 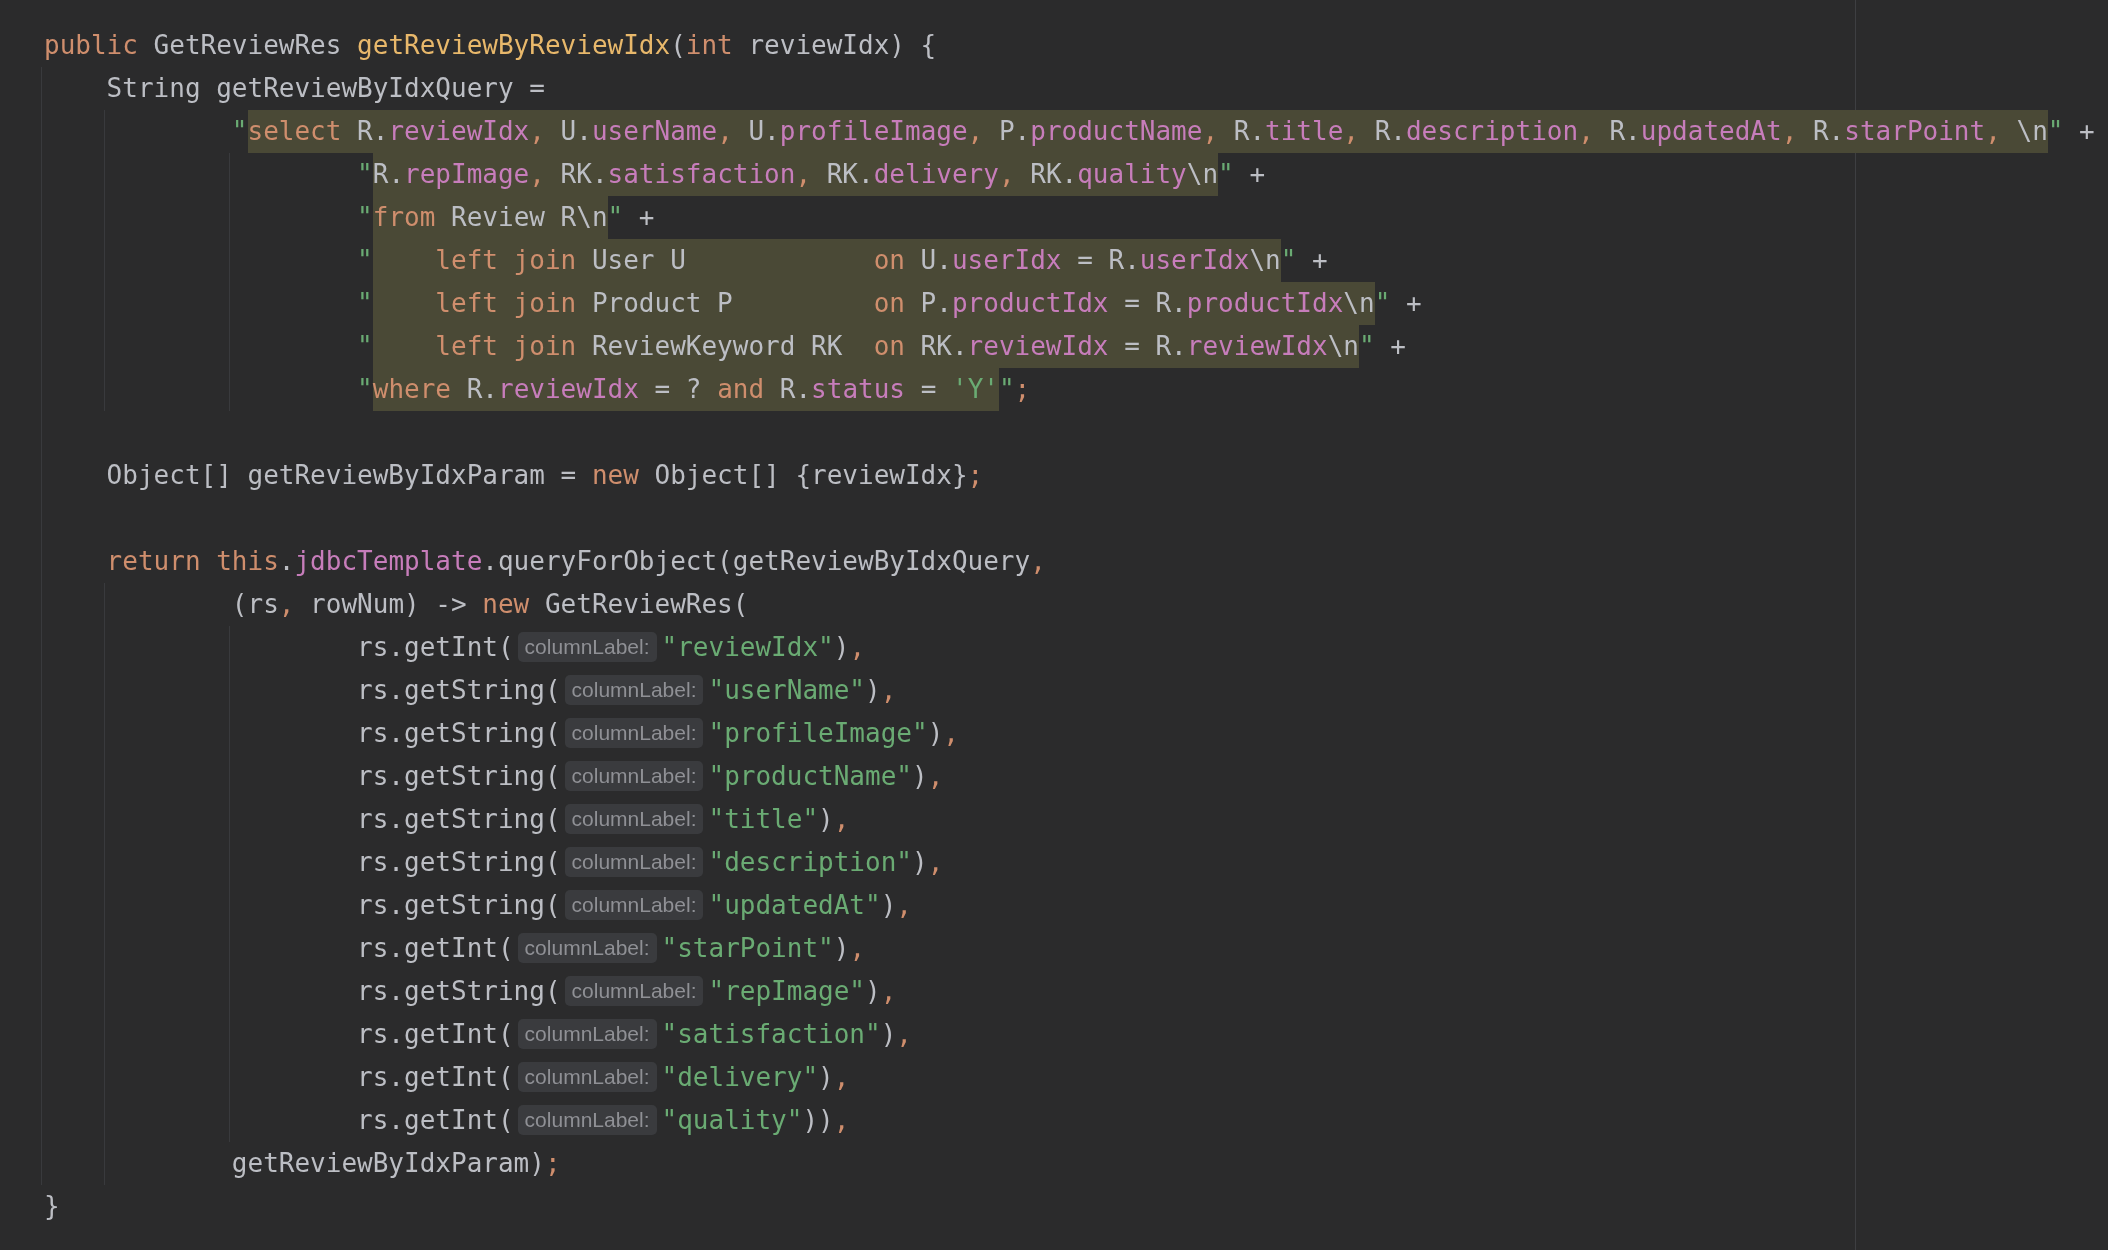 I want to click on code-line: rs.getInt( columnLabel: "reviewIdx"),, so click(x=611, y=647).